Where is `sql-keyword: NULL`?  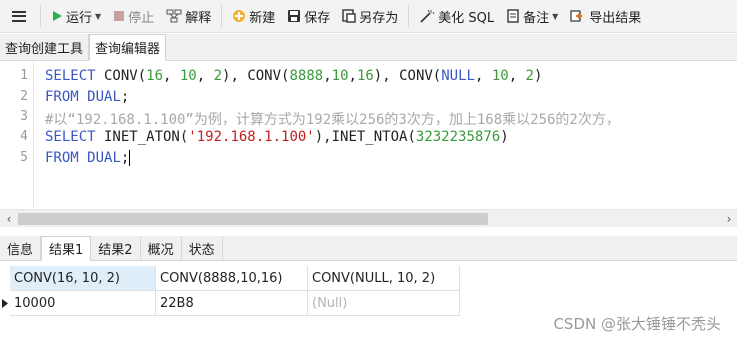
sql-keyword: NULL is located at coordinates (458, 76).